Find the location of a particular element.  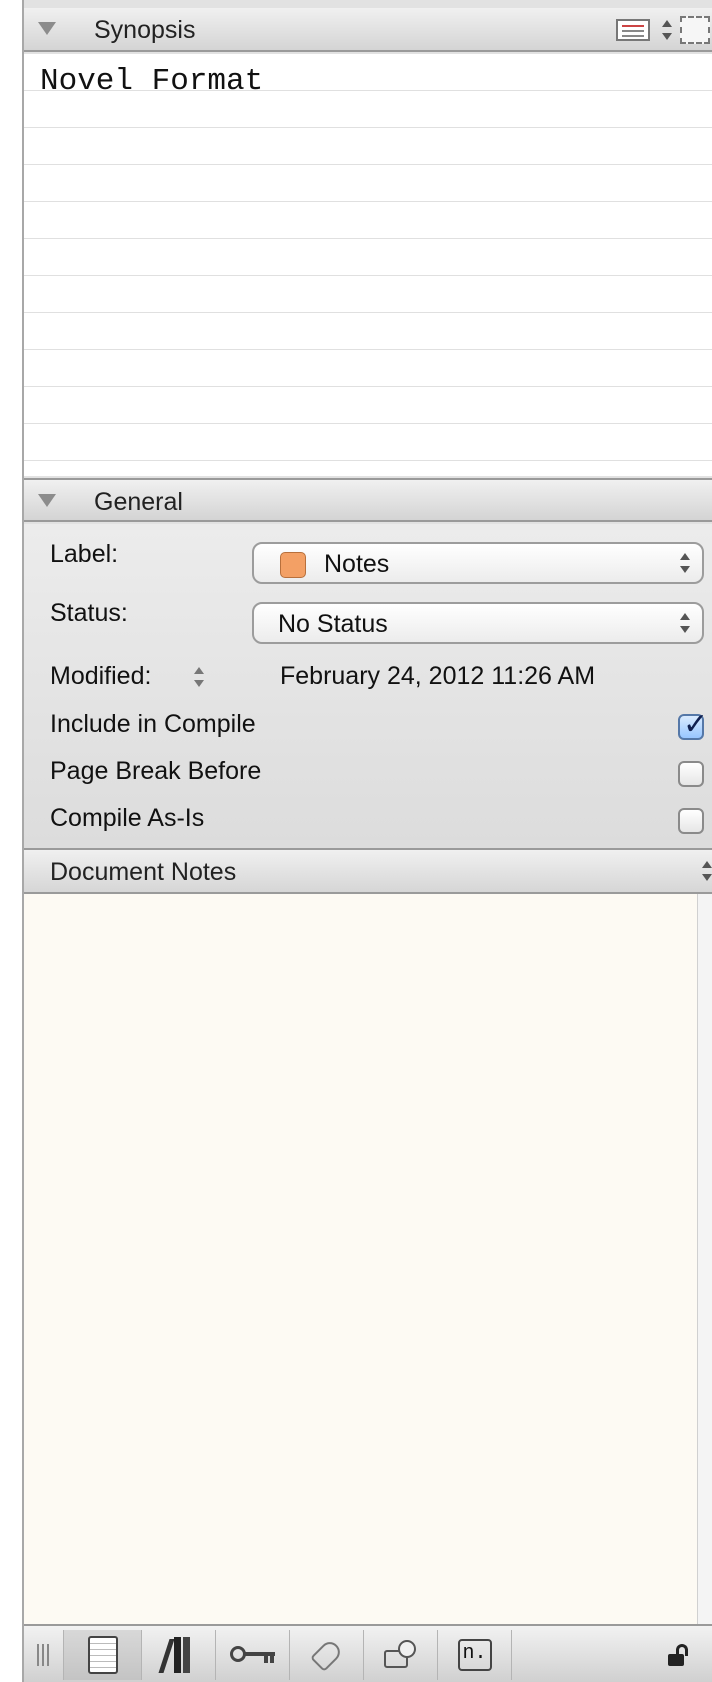

grip-icon is located at coordinates (43, 1655).